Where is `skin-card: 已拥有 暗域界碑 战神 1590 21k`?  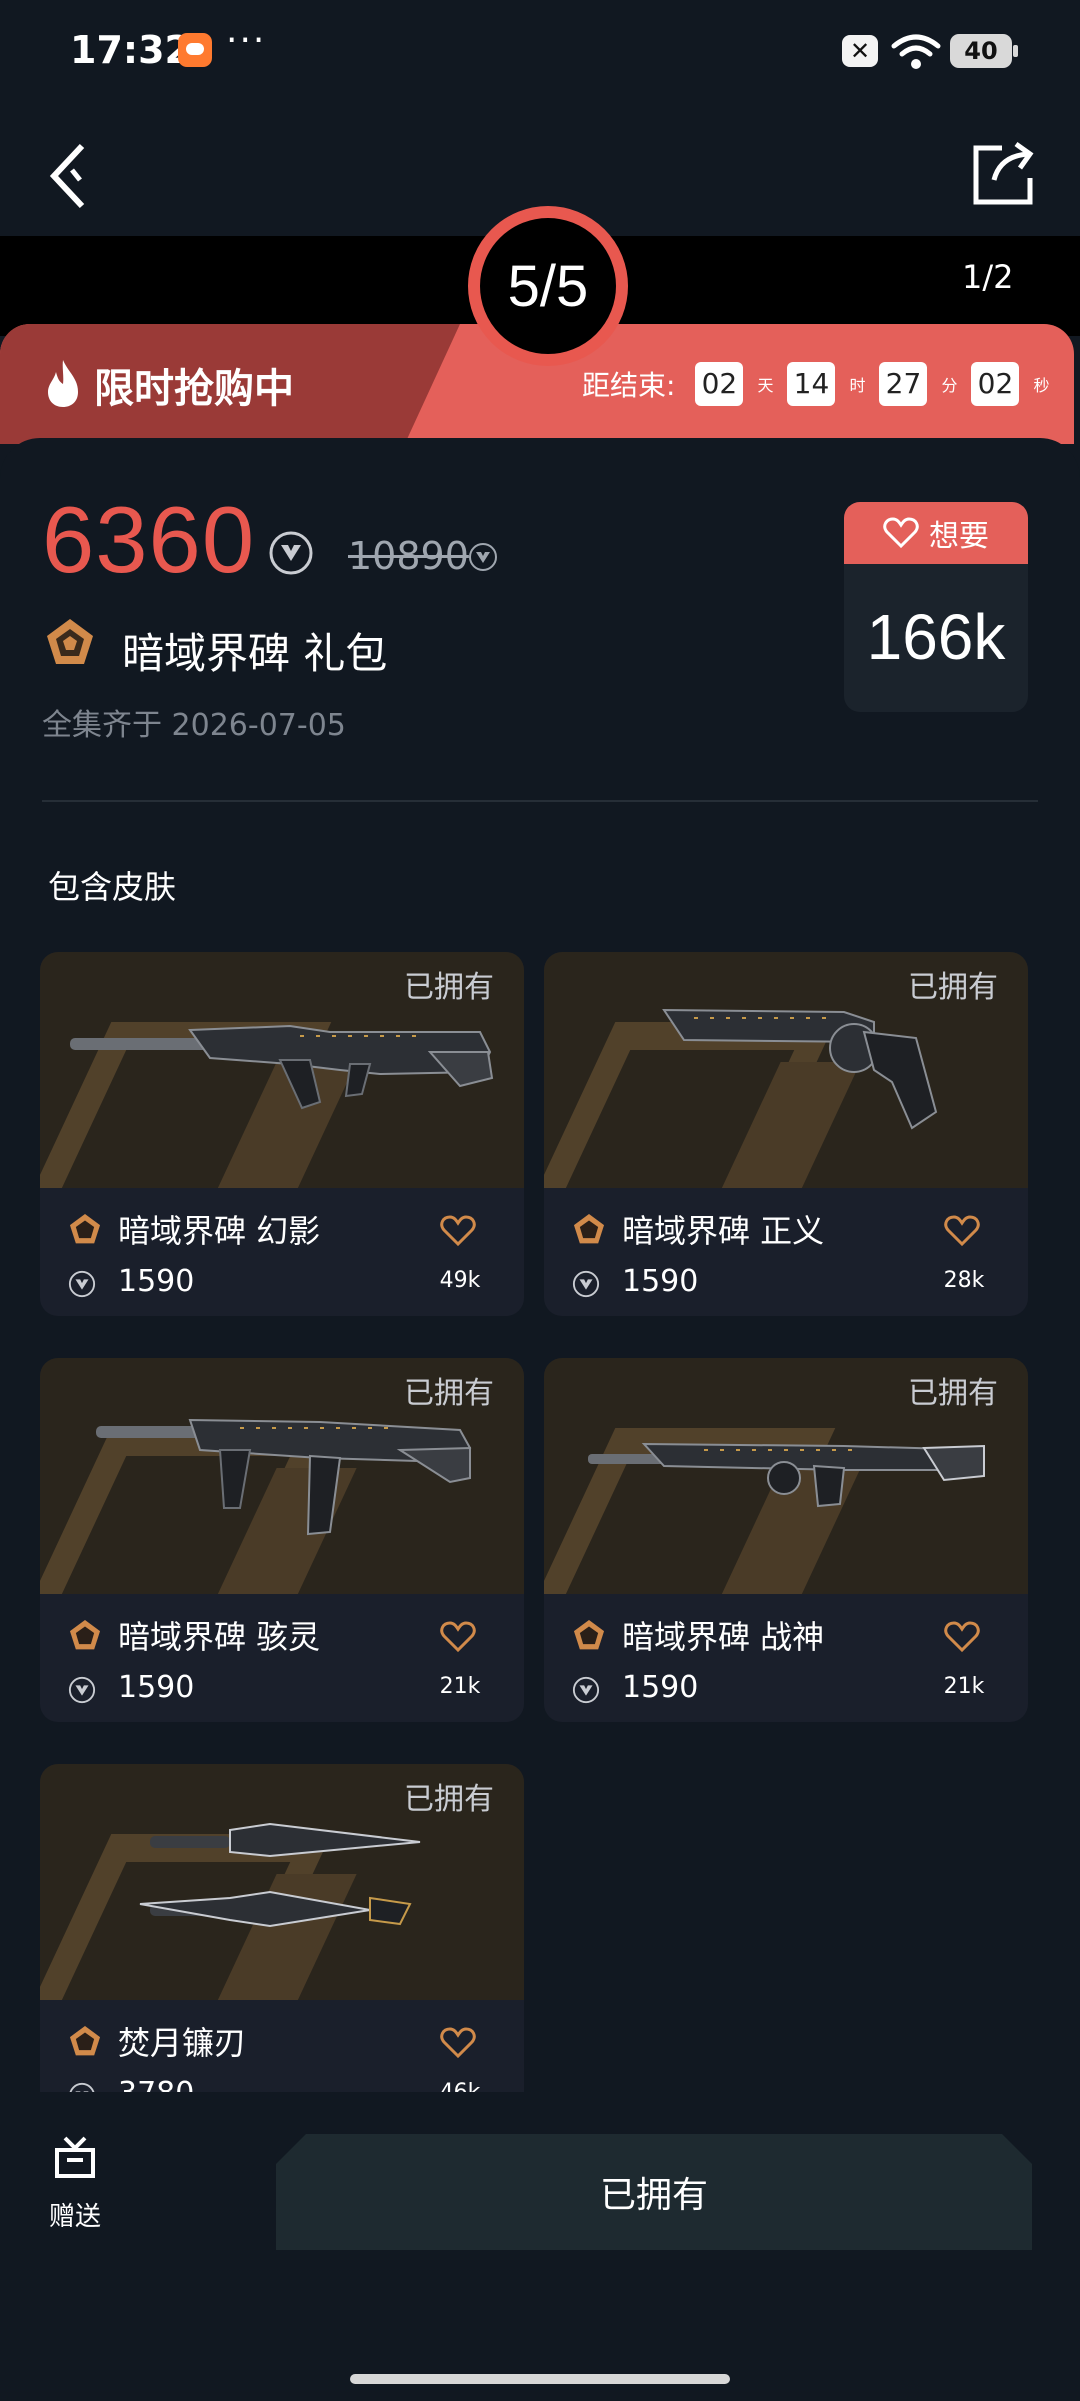
skin-card: 已拥有 暗域界碑 战神 1590 21k is located at coordinates (786, 1540).